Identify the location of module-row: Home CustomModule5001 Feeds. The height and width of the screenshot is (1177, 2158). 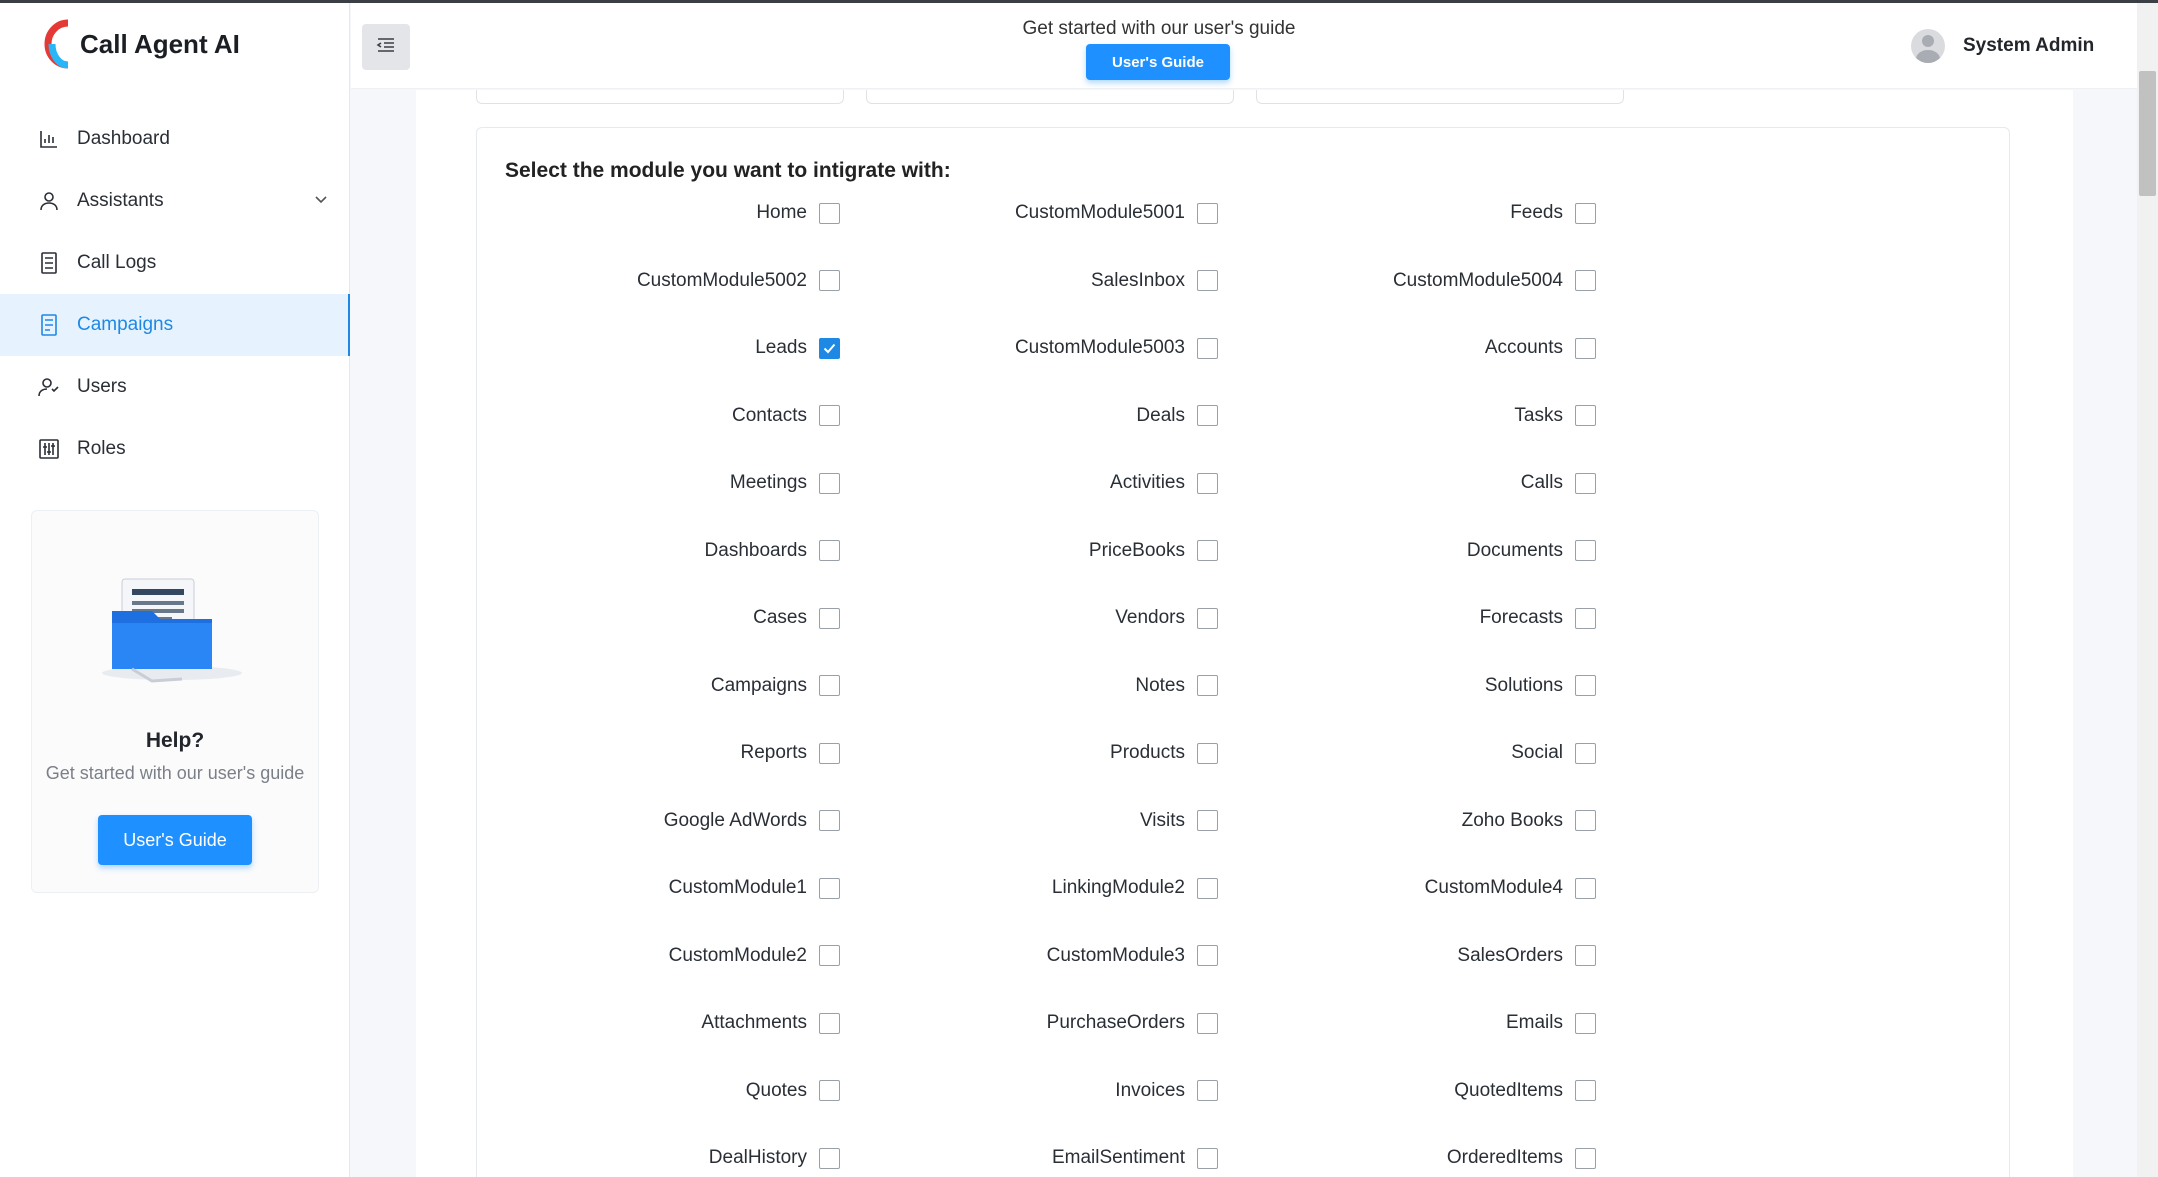
(1244, 232).